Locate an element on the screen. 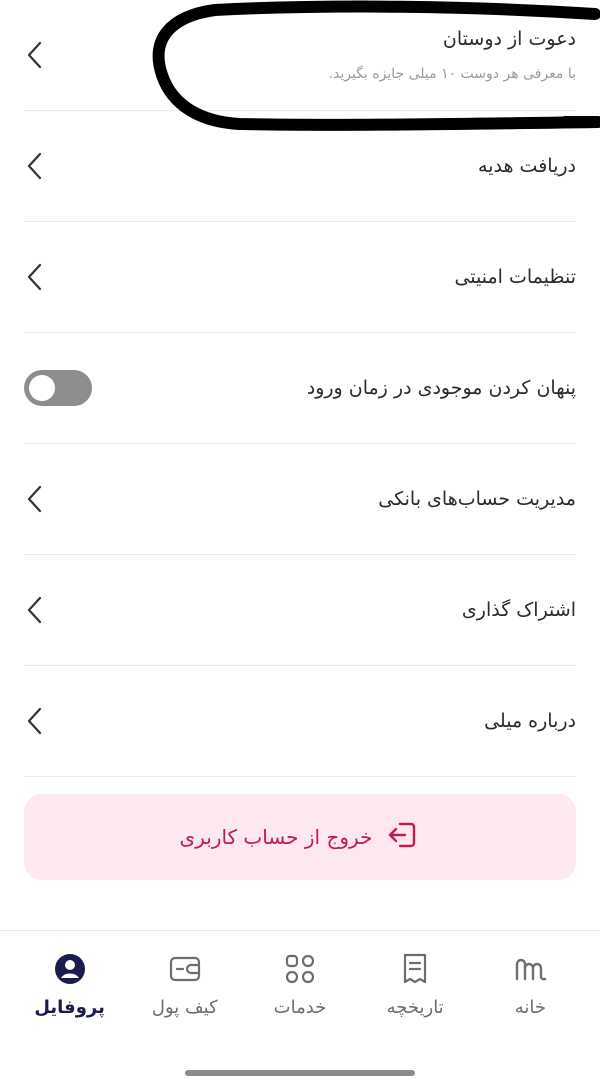 The height and width of the screenshot is (1089, 600). menu-item-text: دریافت هدیه is located at coordinates (527, 166).